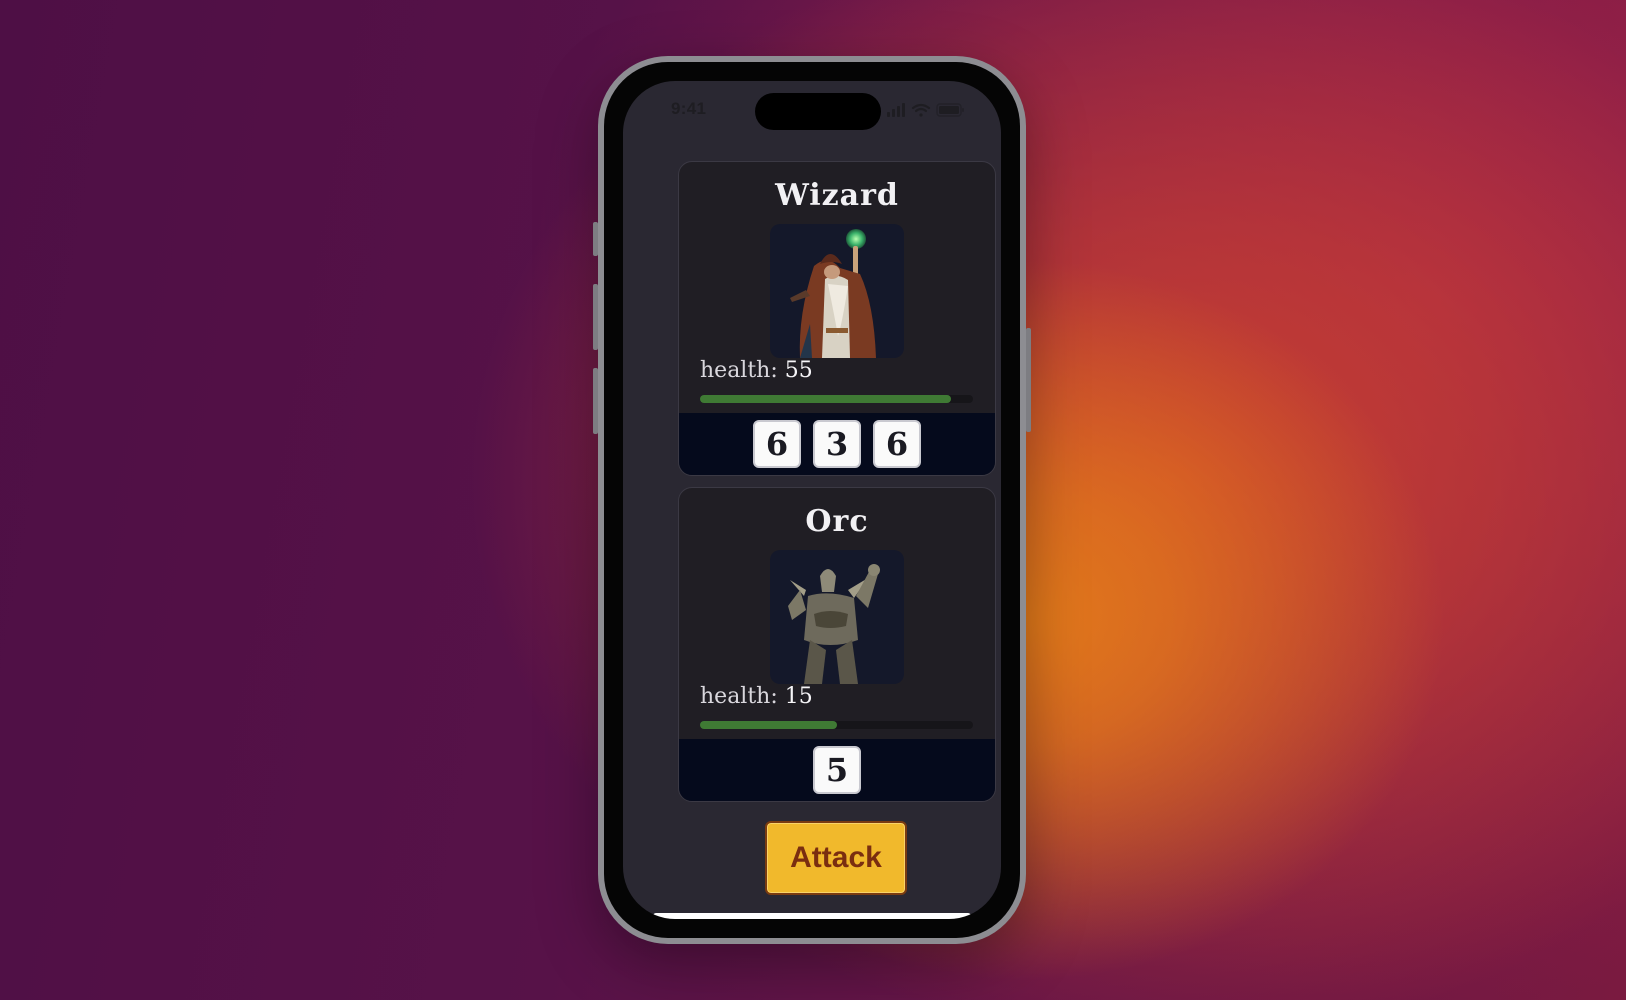  Describe the element at coordinates (950, 110) in the screenshot. I see `battery-icon` at that location.